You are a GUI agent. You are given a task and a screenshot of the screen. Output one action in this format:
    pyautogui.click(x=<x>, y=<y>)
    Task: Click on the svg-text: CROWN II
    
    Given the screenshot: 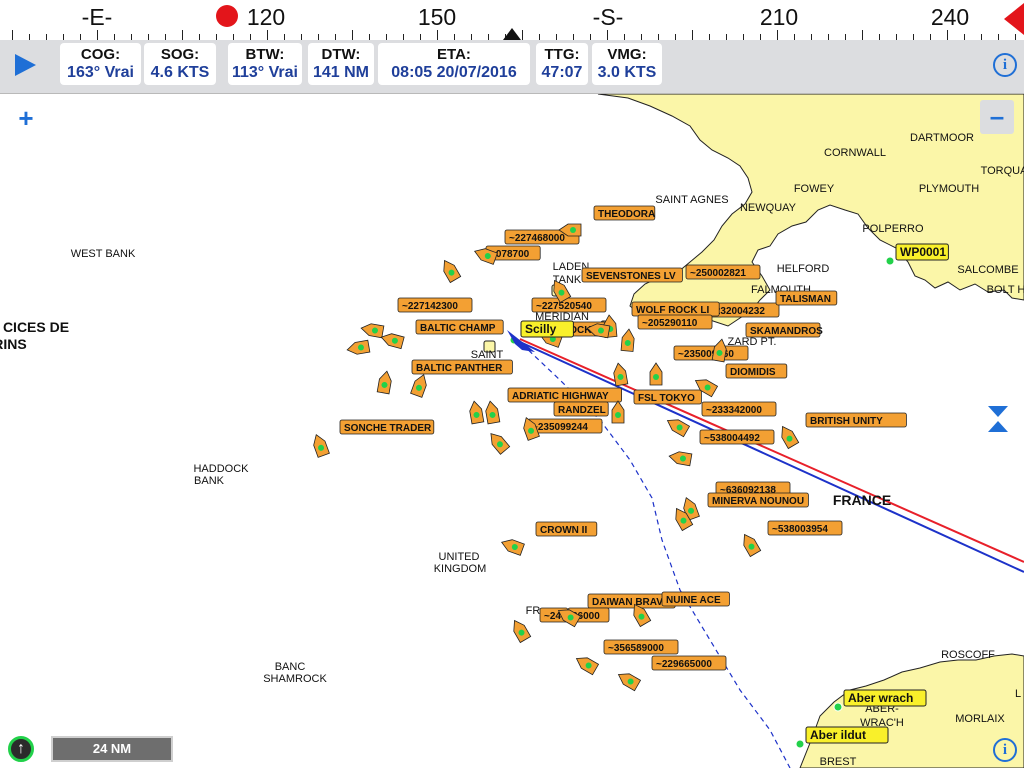 What is the action you would take?
    pyautogui.click(x=563, y=530)
    